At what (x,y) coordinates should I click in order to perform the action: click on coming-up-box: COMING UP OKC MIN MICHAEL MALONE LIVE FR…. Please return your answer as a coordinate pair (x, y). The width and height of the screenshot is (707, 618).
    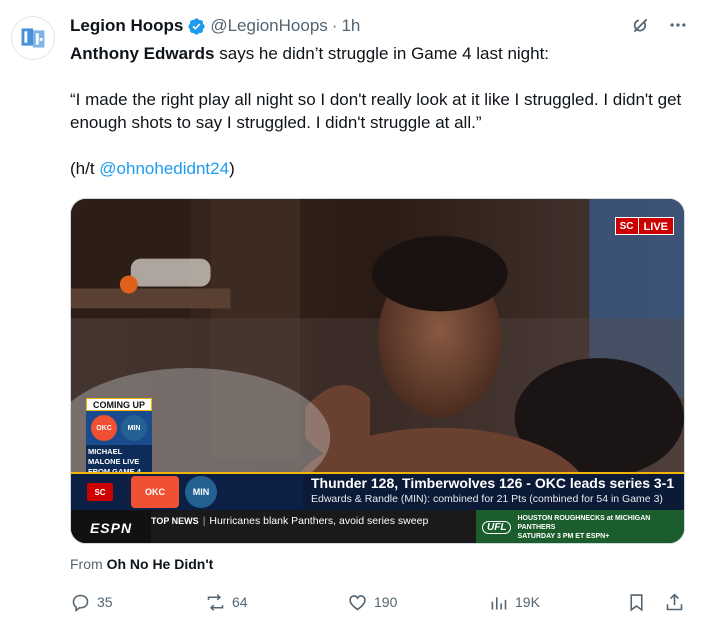
    Looking at the image, I should click on (119, 438).